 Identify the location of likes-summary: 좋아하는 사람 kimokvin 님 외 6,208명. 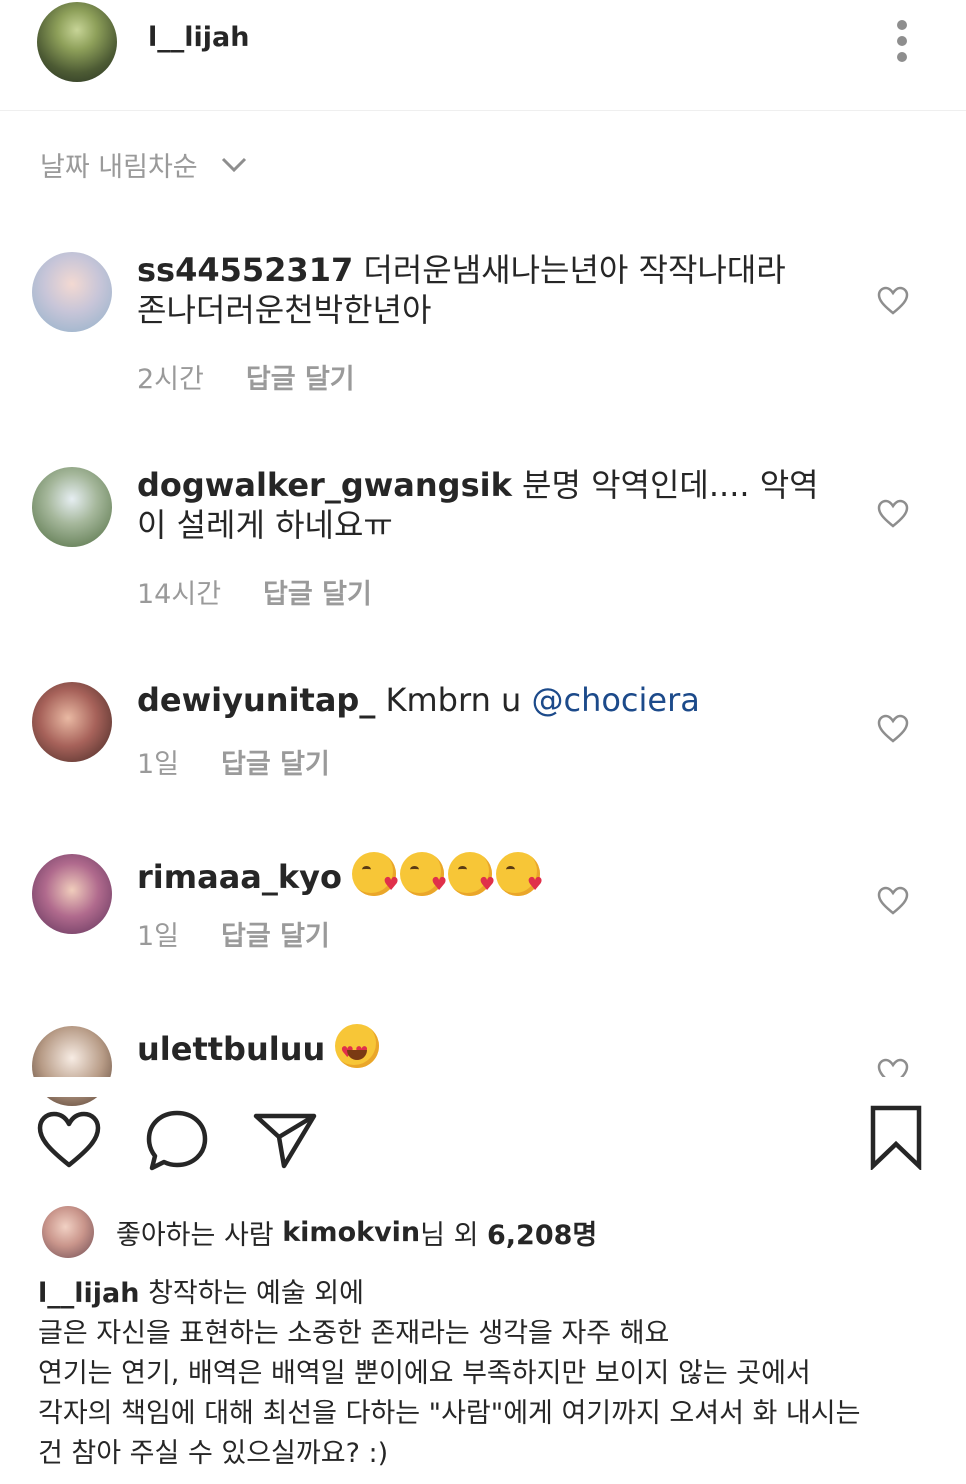
(319, 1232).